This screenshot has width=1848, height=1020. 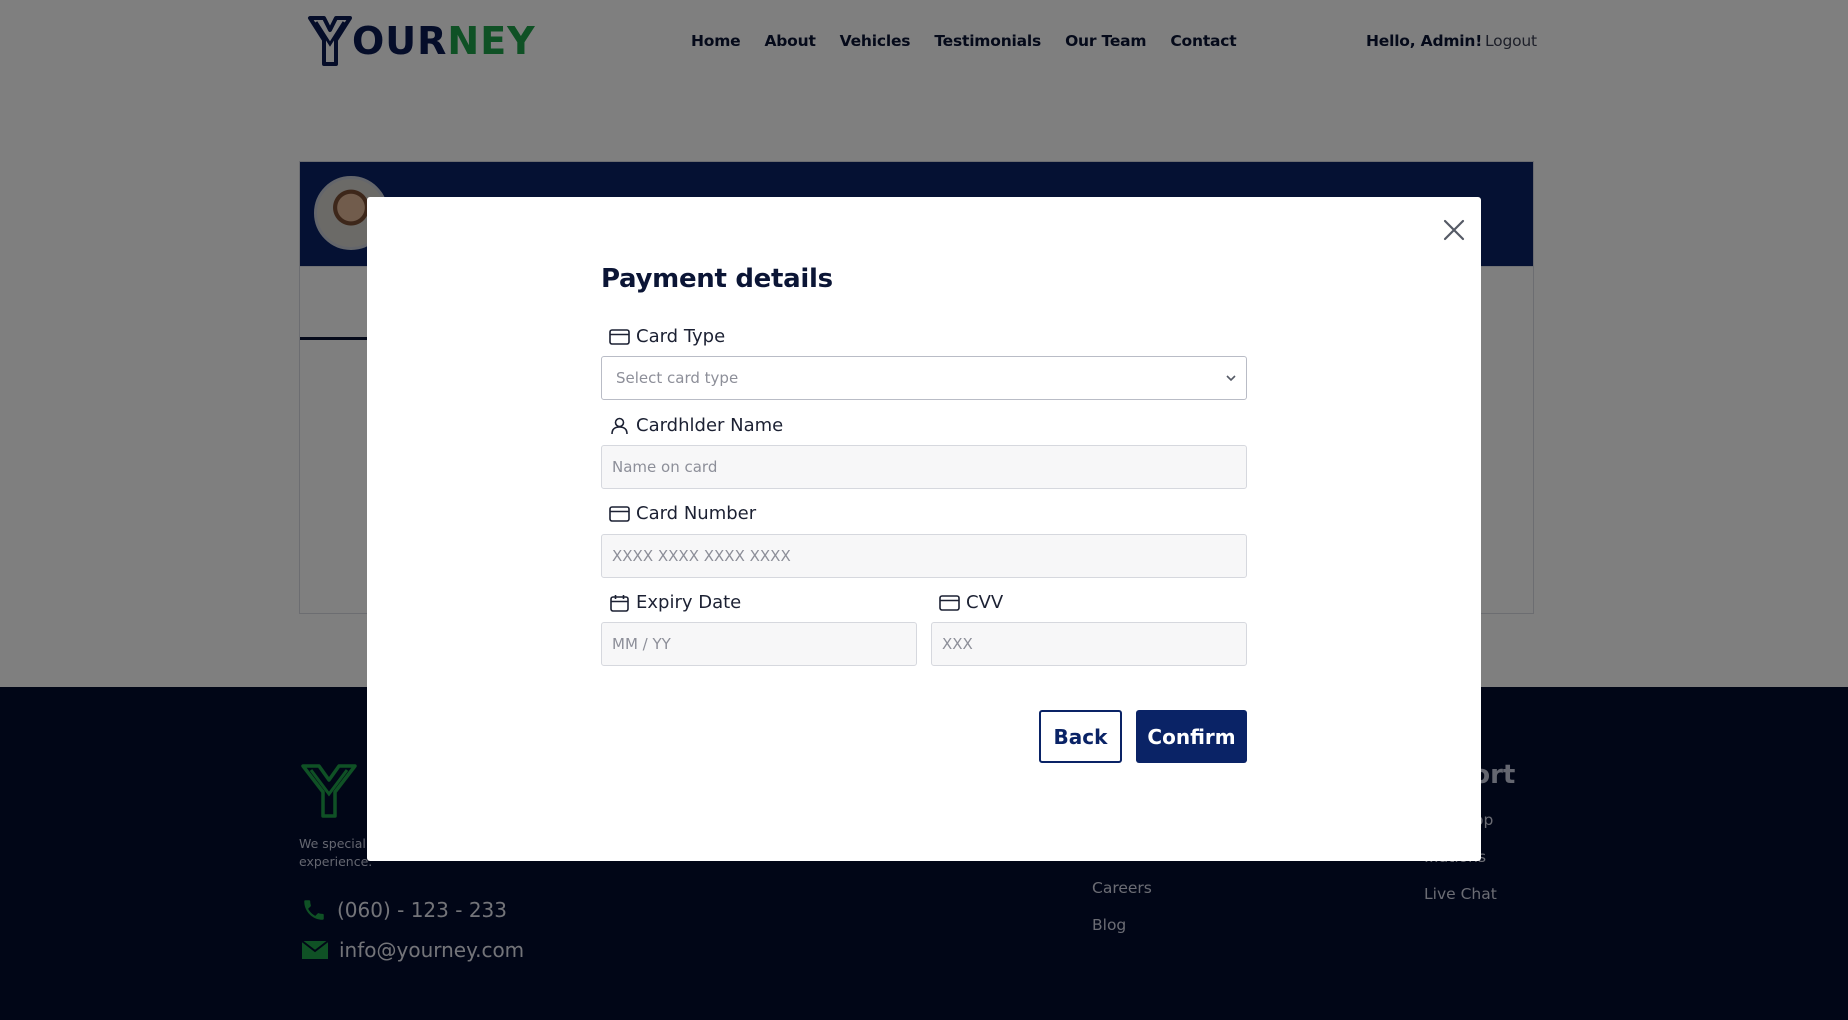 What do you see at coordinates (1080, 736) in the screenshot?
I see `back-button: Back` at bounding box center [1080, 736].